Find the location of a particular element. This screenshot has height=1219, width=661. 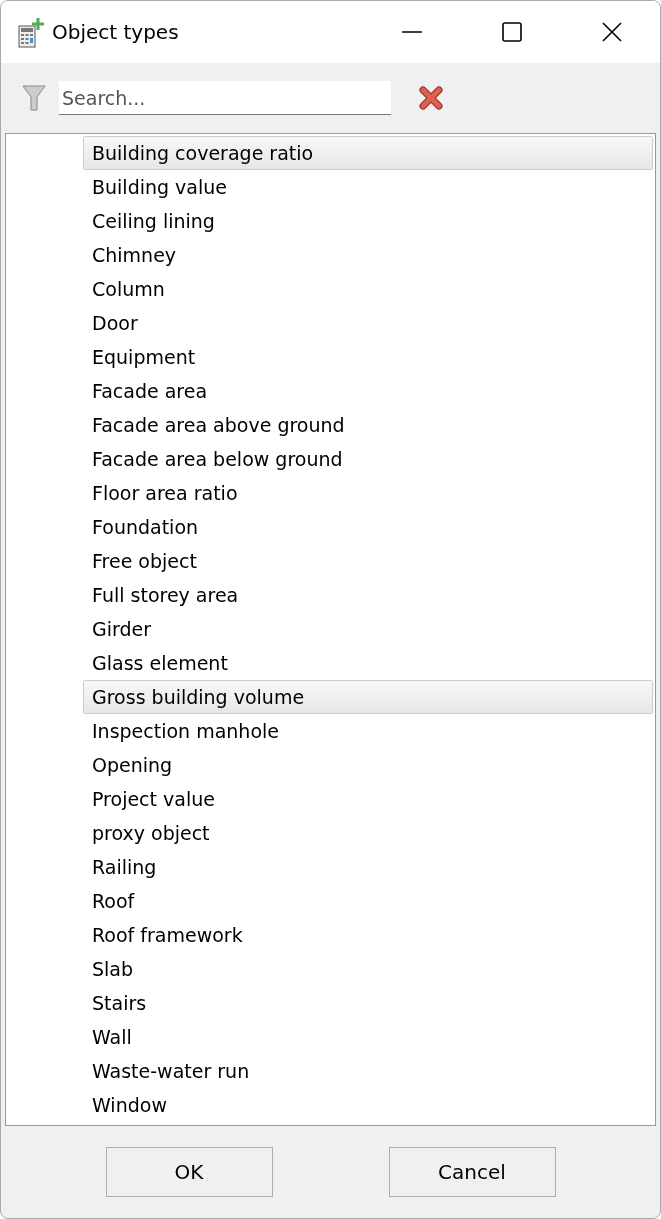

list-item: Stairs is located at coordinates (368, 1003).